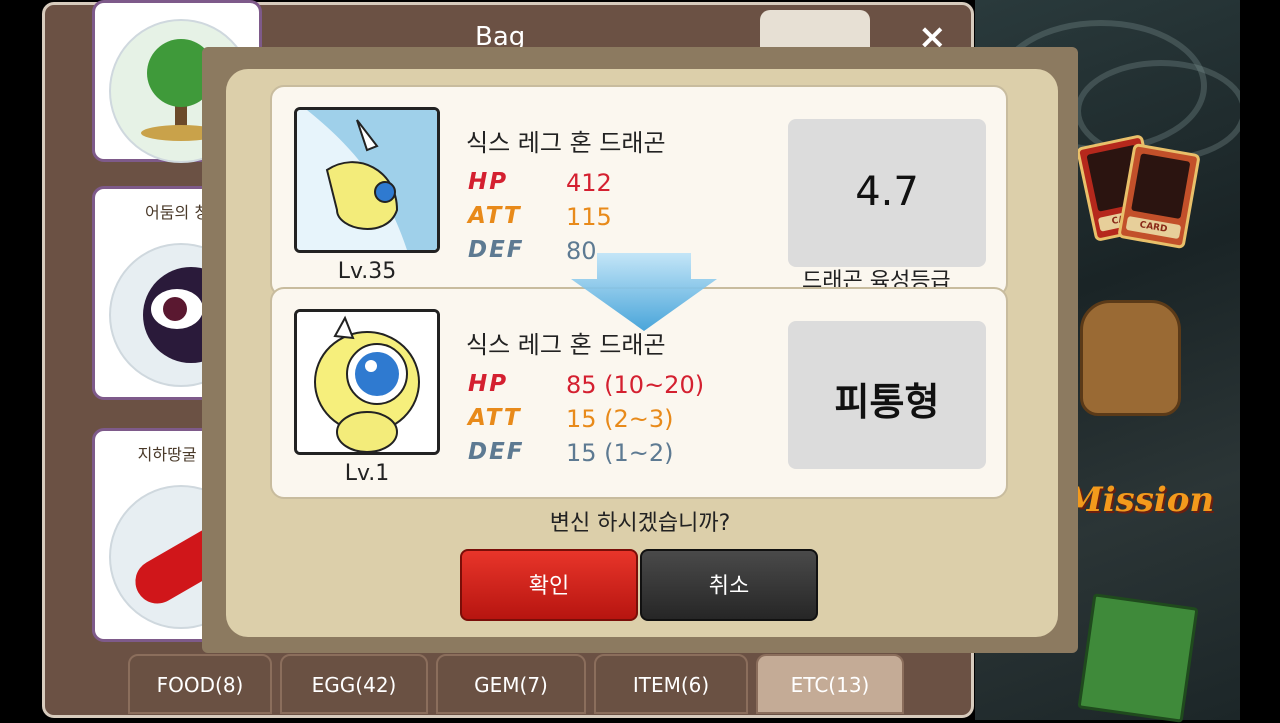  I want to click on book-of-dragons-icon, so click(1138, 658).